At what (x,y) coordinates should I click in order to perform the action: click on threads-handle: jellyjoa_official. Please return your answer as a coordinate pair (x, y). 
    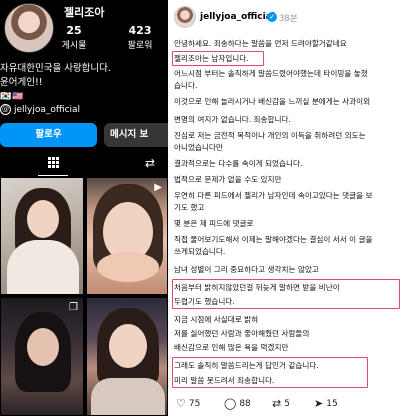
    Looking at the image, I should click on (47, 109).